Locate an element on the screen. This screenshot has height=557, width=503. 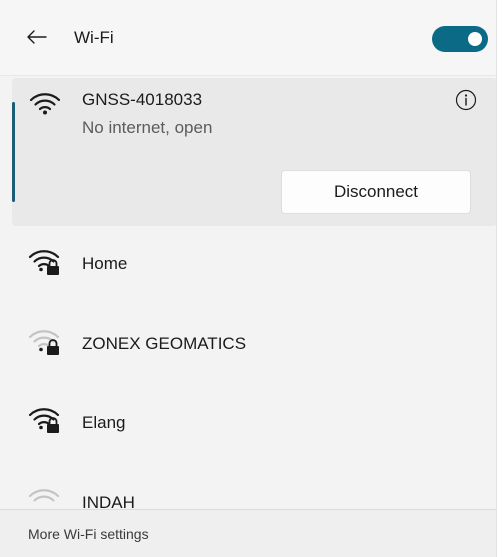
toggle-knob is located at coordinates (475, 39).